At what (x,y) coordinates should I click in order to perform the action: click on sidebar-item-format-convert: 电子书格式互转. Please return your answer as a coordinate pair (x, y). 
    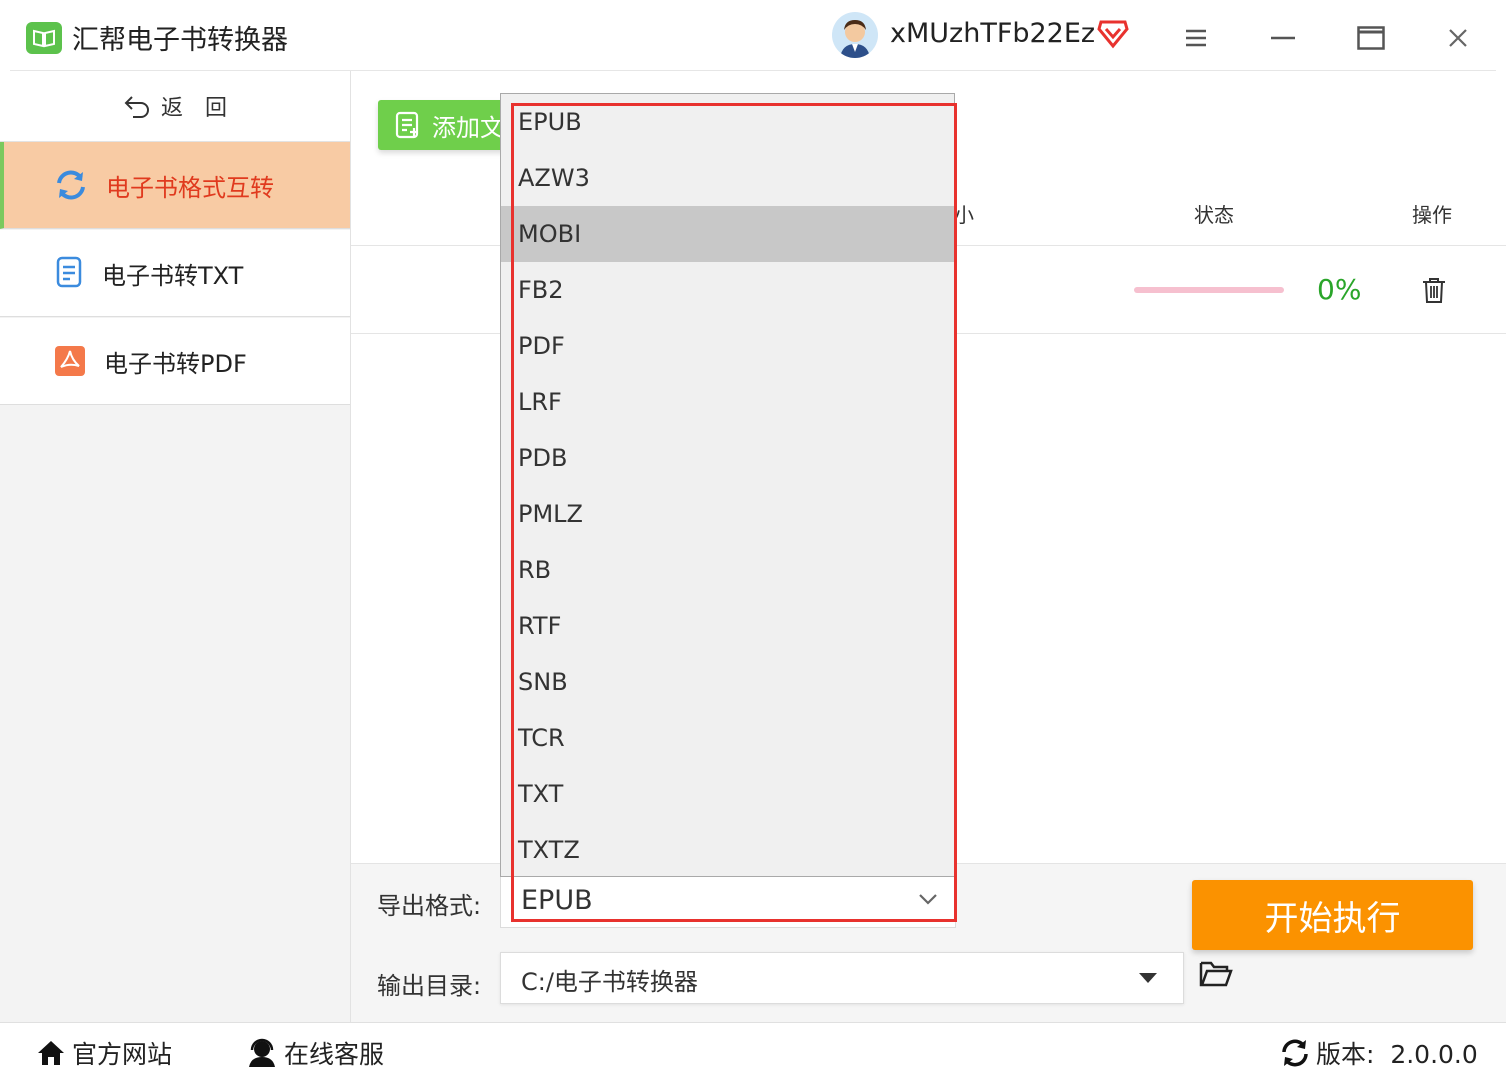
    Looking at the image, I should click on (175, 185).